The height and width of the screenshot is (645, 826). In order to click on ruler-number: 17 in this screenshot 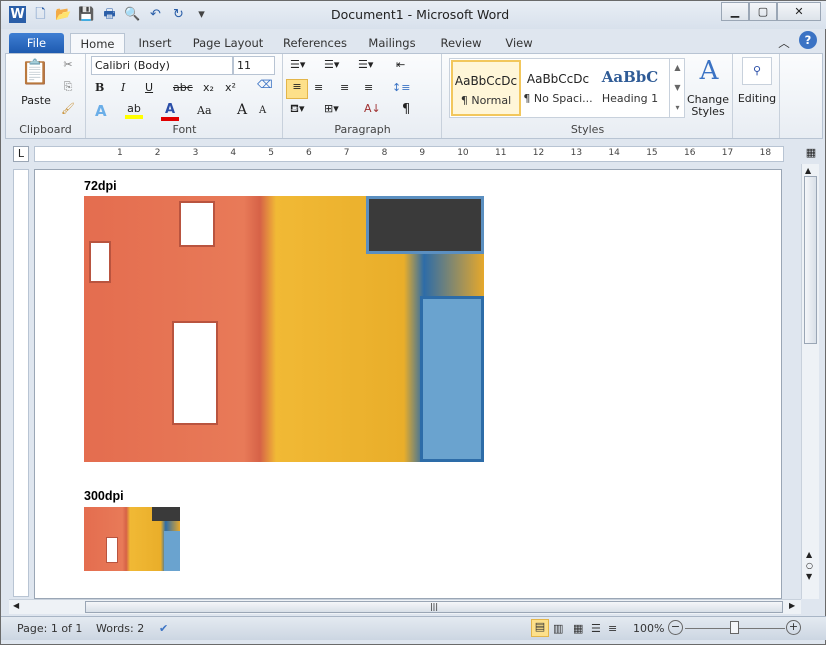, I will do `click(727, 153)`.